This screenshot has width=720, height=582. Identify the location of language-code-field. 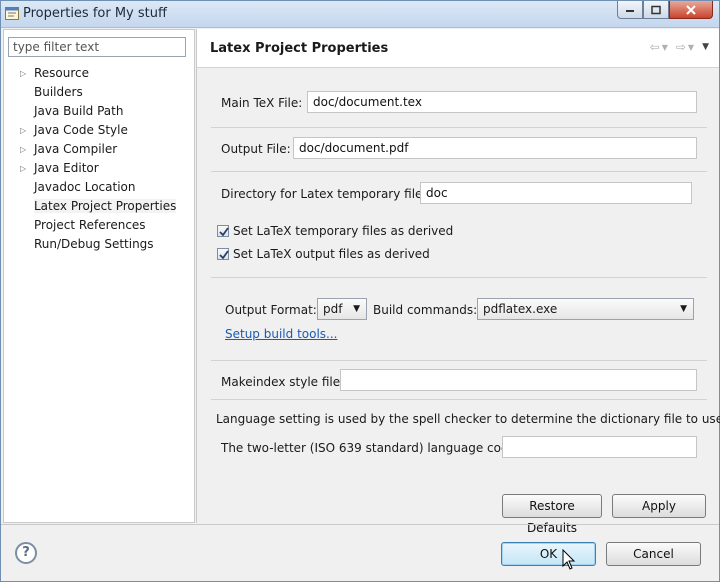
(599, 447).